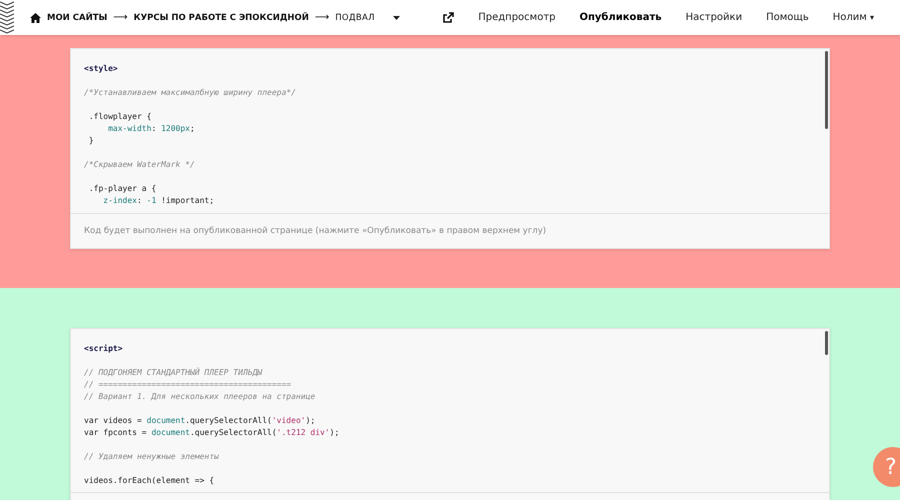  What do you see at coordinates (221, 17) in the screenshot?
I see `breadcrumb-link: КУРСЫ ПО РАБОТЕ С ЭПОКСИДНОЙ` at bounding box center [221, 17].